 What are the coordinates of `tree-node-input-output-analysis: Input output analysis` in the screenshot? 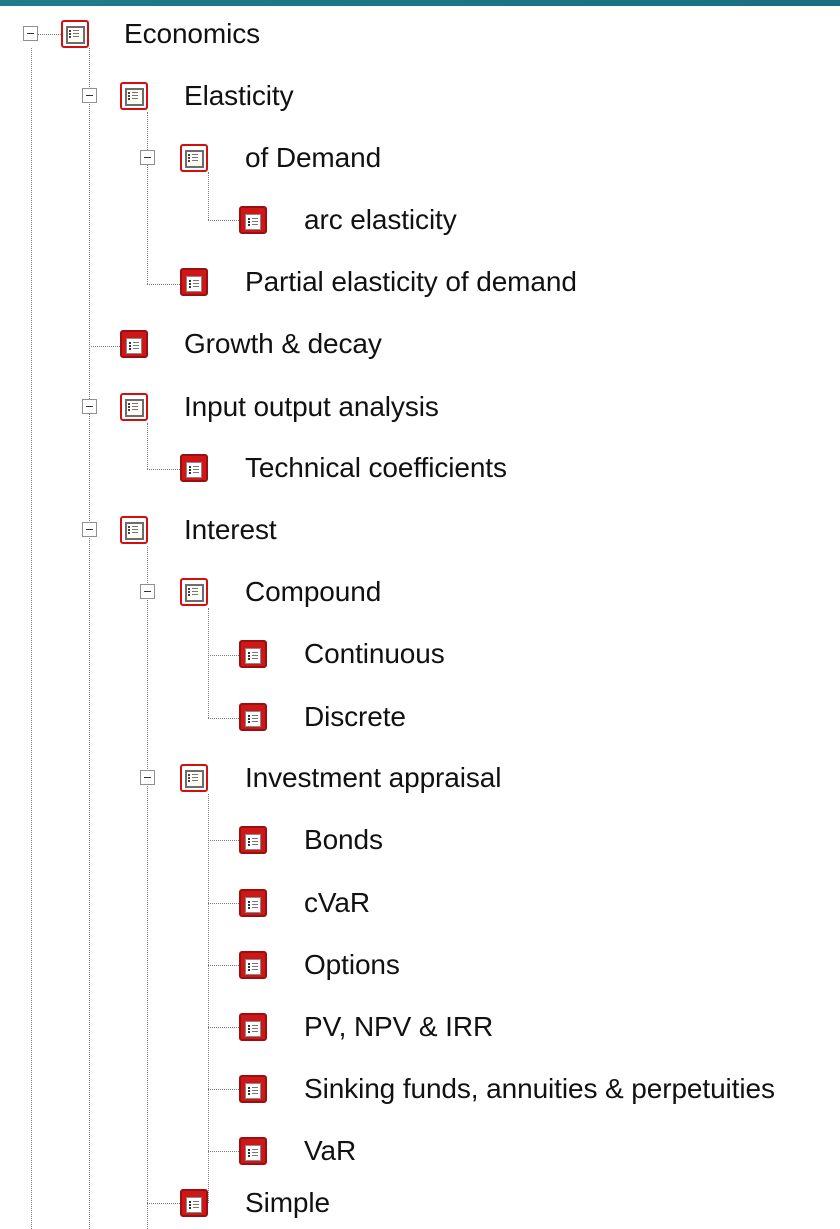 It's located at (260, 407).